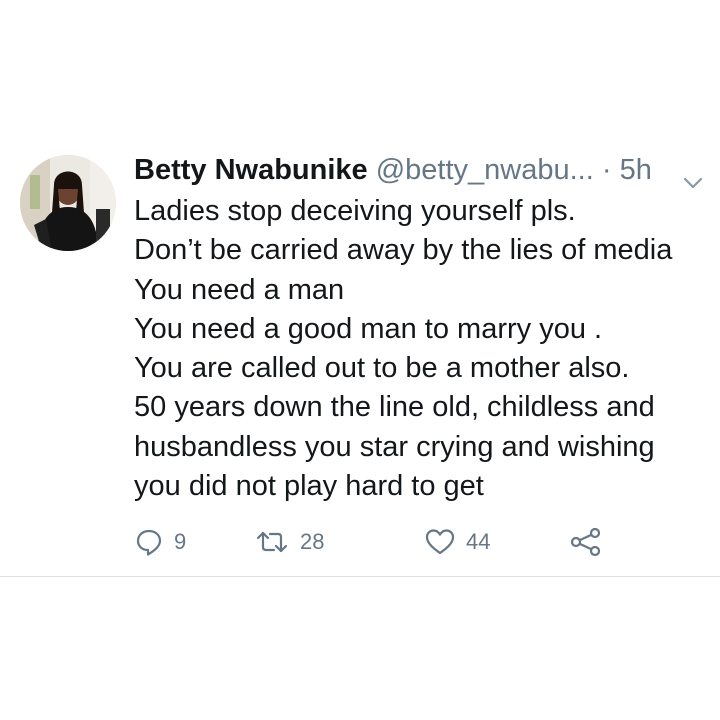 The image size is (720, 720). What do you see at coordinates (693, 175) in the screenshot?
I see `chevron-down-icon` at bounding box center [693, 175].